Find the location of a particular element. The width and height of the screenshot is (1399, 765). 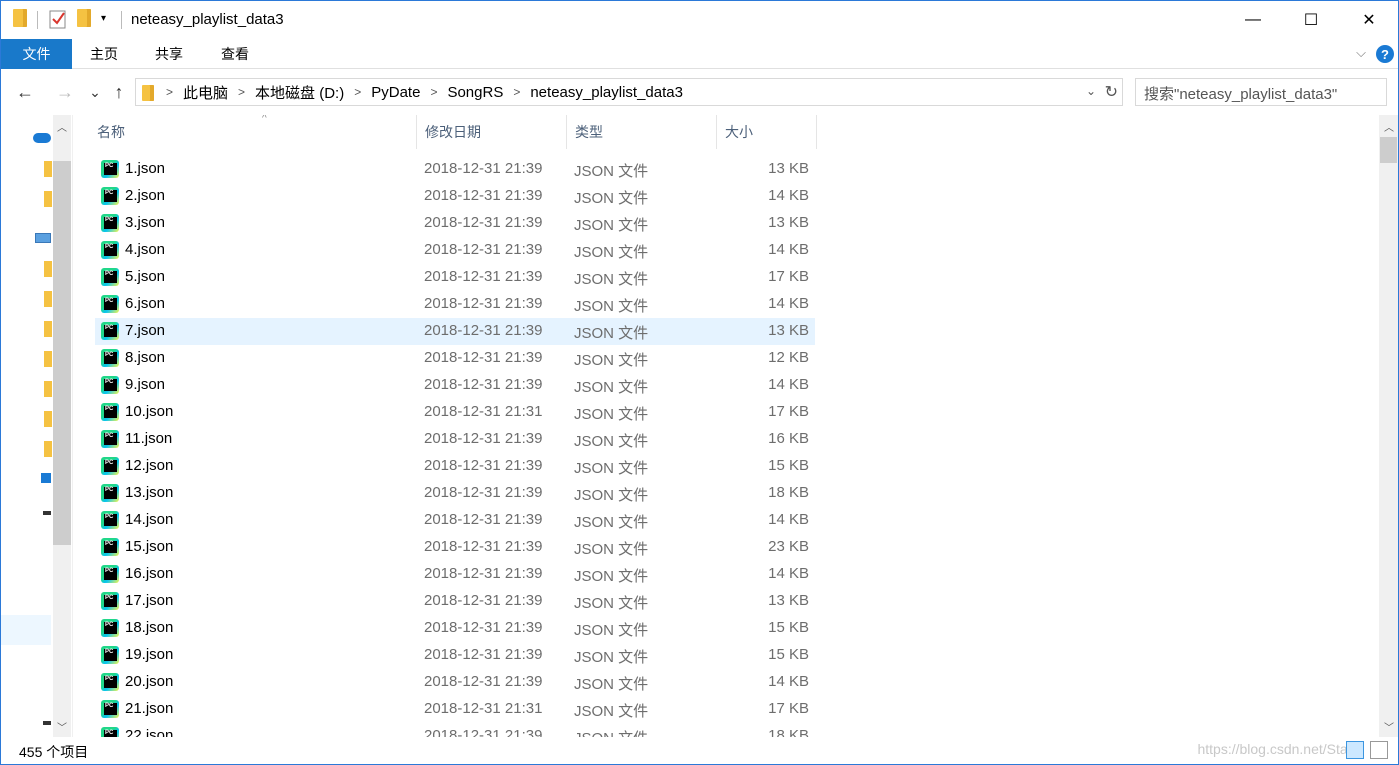

column-header-date: 修改日期 is located at coordinates (492, 132).